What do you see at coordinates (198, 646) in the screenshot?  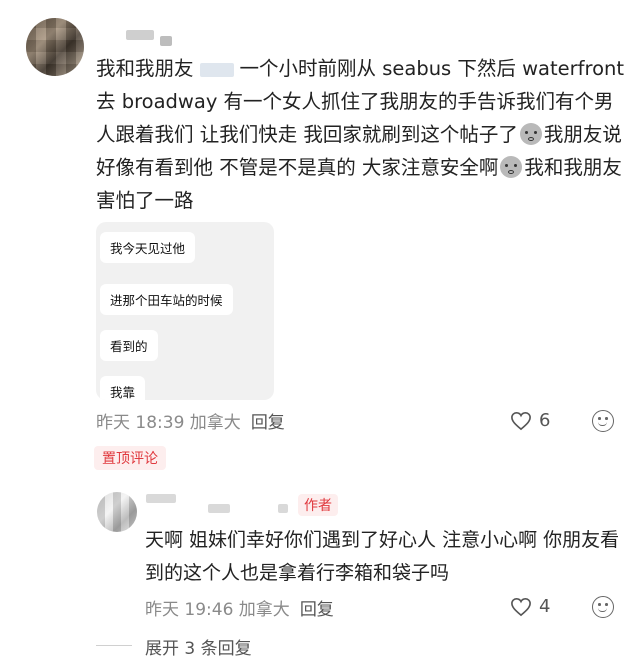 I see `expand-replies-button: 展开 3 条回复` at bounding box center [198, 646].